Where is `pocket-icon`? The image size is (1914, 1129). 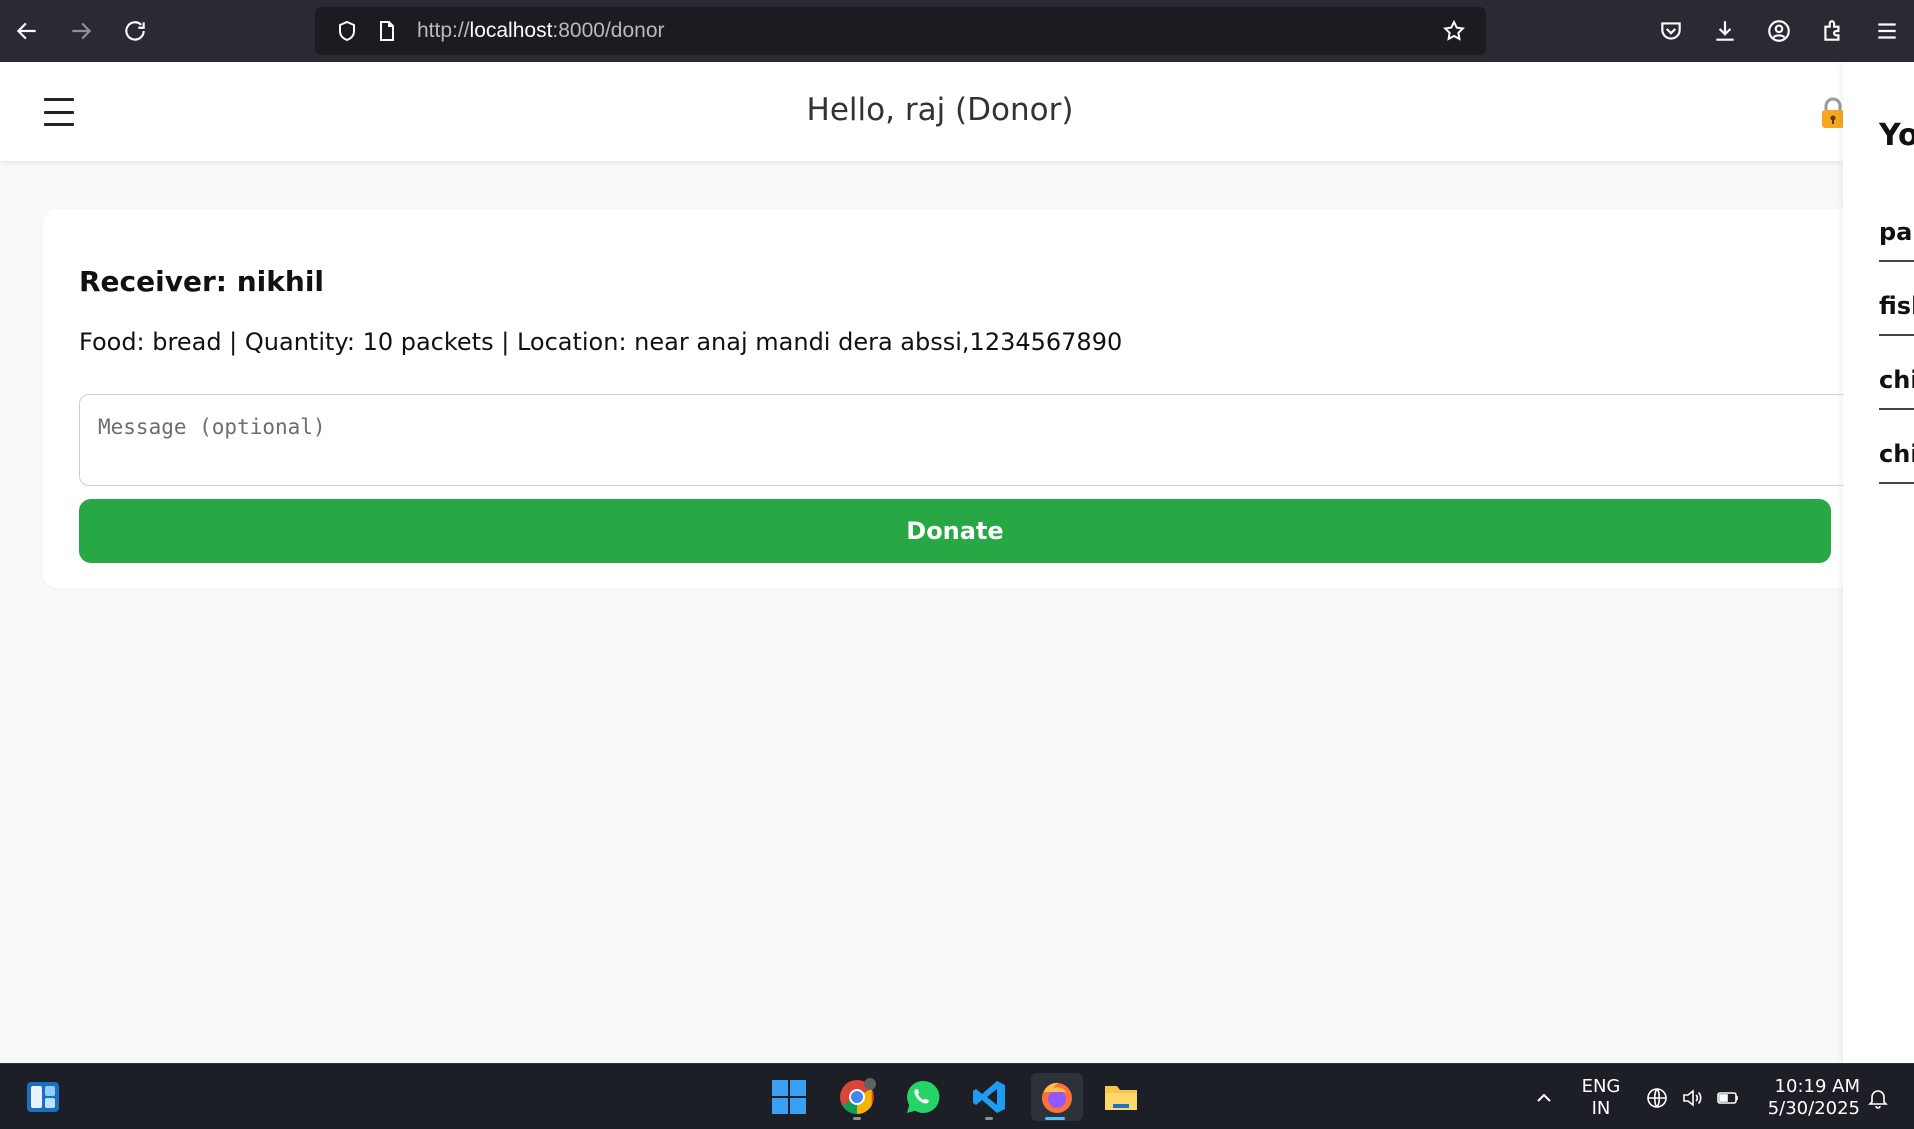 pocket-icon is located at coordinates (1671, 31).